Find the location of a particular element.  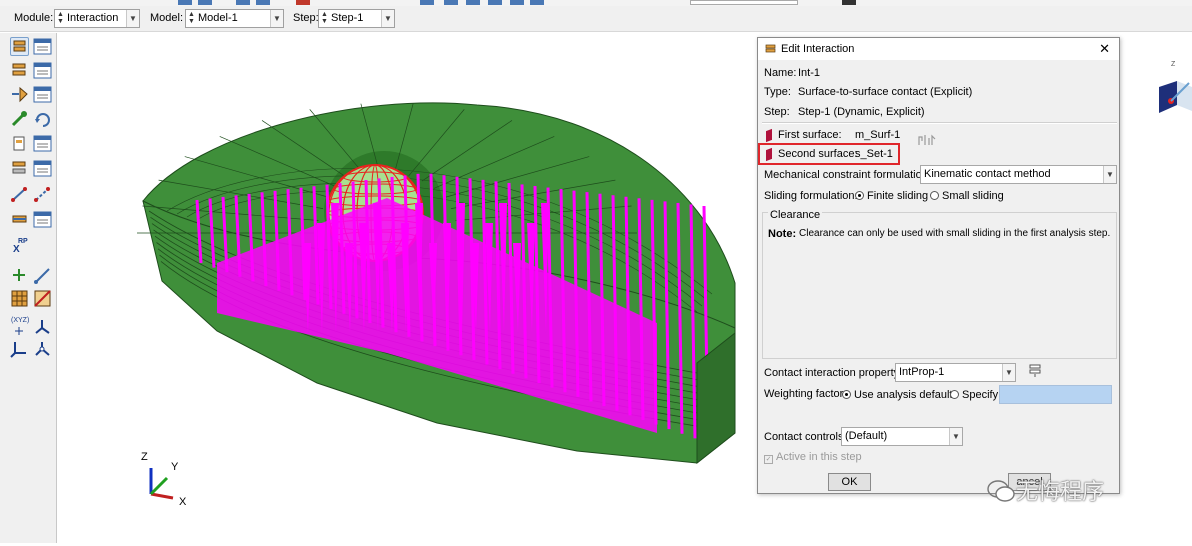

toolbox: RP X (XYZ) is located at coordinates (28, 288).